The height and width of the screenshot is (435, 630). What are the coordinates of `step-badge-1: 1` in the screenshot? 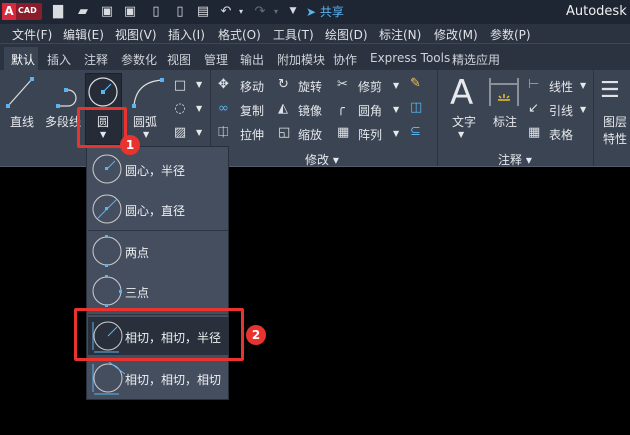 It's located at (130, 145).